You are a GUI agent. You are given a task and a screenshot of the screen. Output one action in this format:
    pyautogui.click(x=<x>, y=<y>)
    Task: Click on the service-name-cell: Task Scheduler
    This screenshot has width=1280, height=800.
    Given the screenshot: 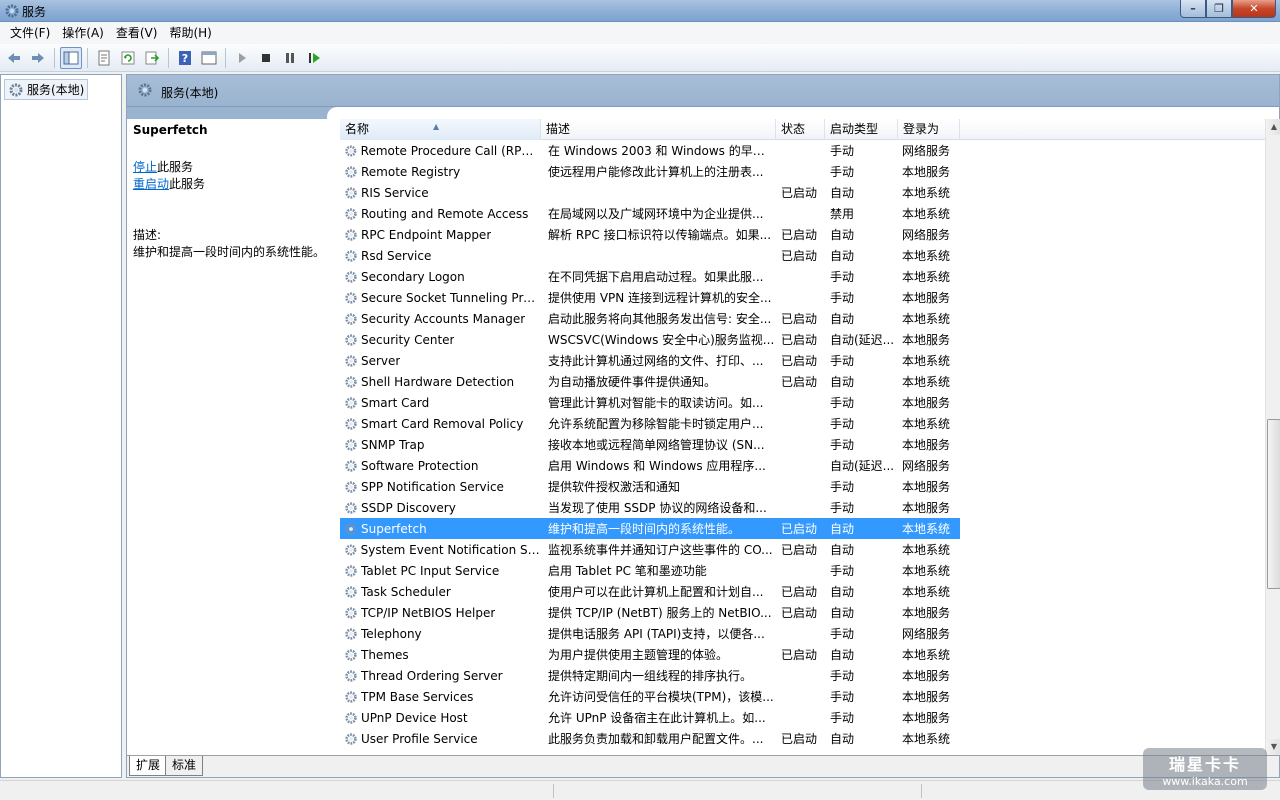 What is the action you would take?
    pyautogui.click(x=440, y=592)
    